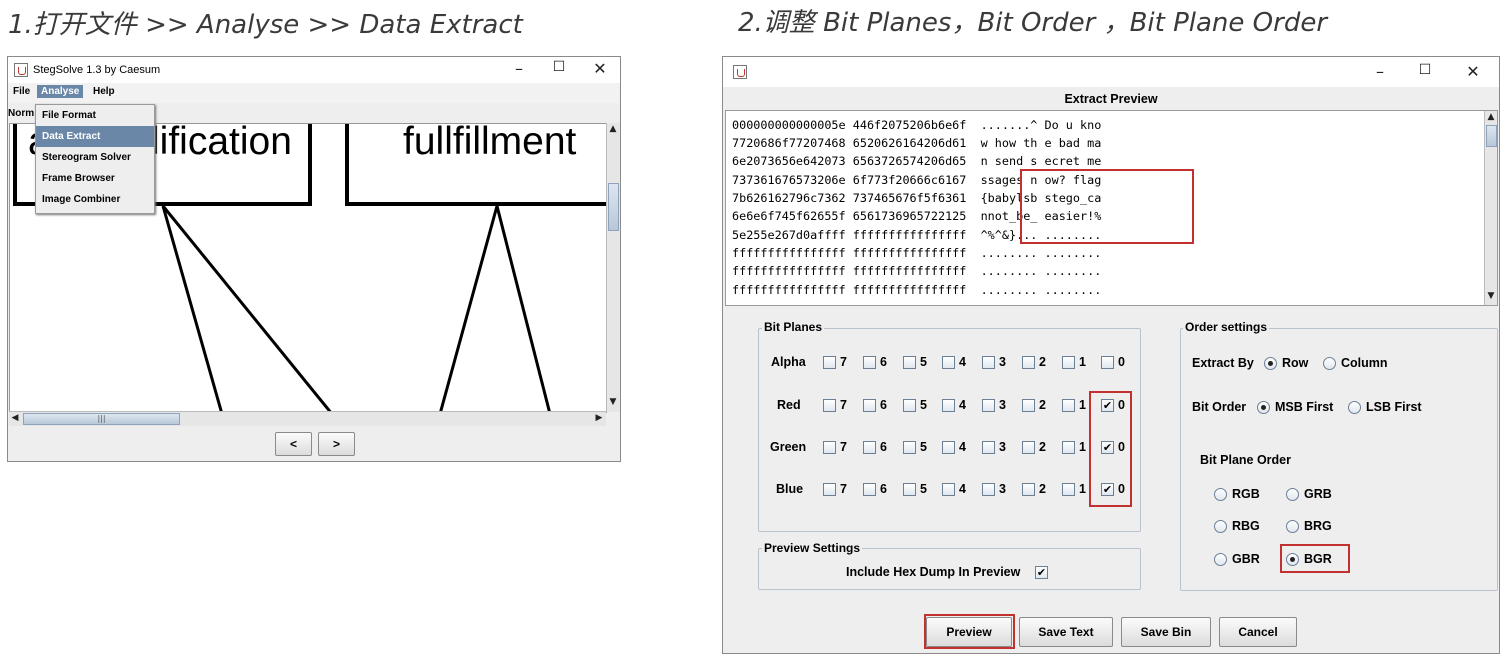 The width and height of the screenshot is (1504, 657). What do you see at coordinates (1121, 405) in the screenshot?
I see `bitplane-bit-label: 0` at bounding box center [1121, 405].